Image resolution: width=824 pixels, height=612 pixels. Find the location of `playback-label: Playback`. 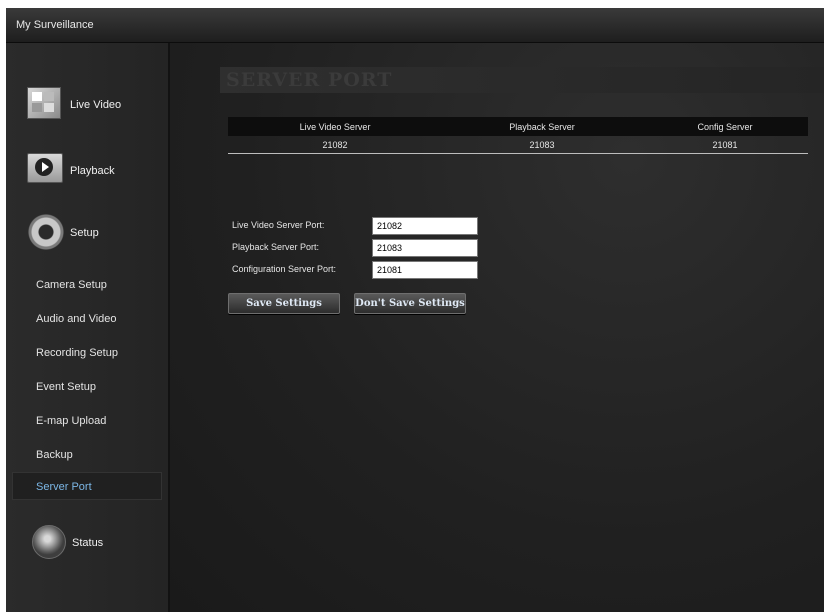

playback-label: Playback is located at coordinates (92, 171).